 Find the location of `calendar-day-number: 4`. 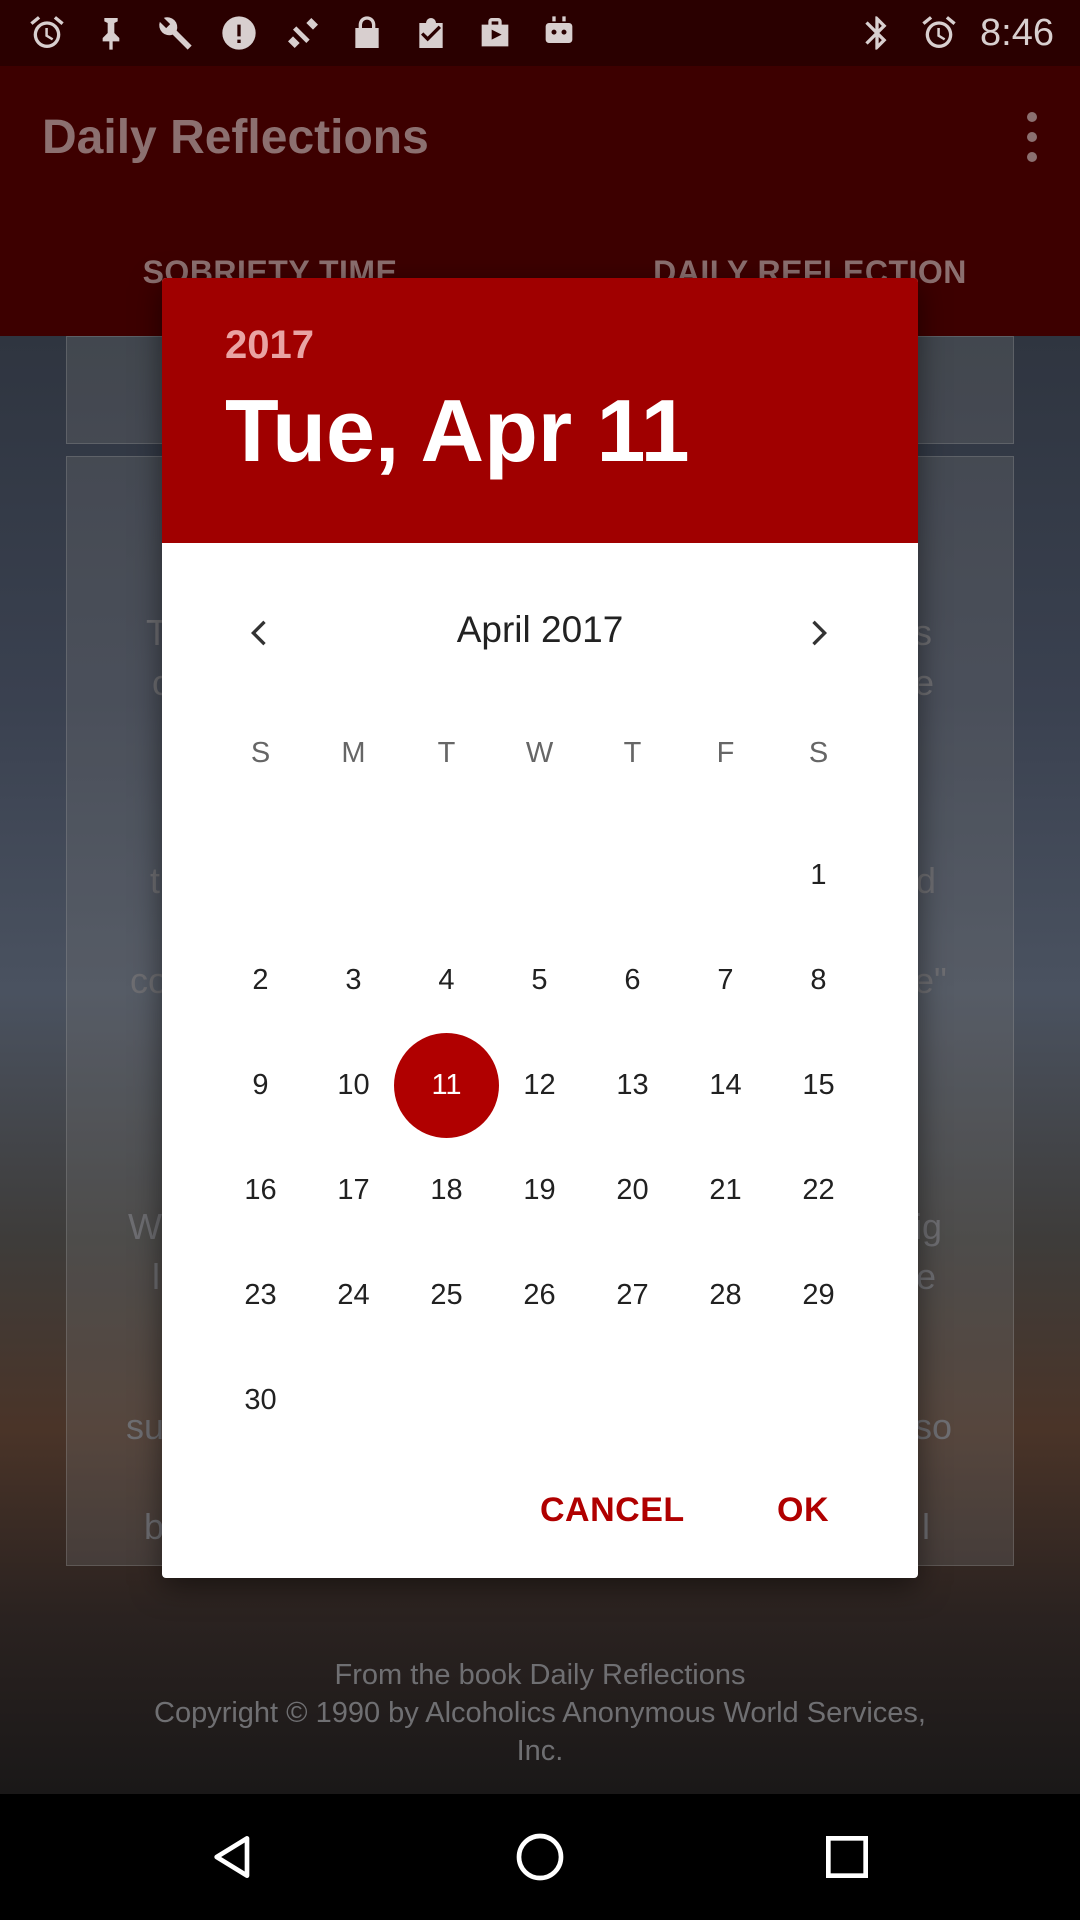

calendar-day-number: 4 is located at coordinates (446, 980).